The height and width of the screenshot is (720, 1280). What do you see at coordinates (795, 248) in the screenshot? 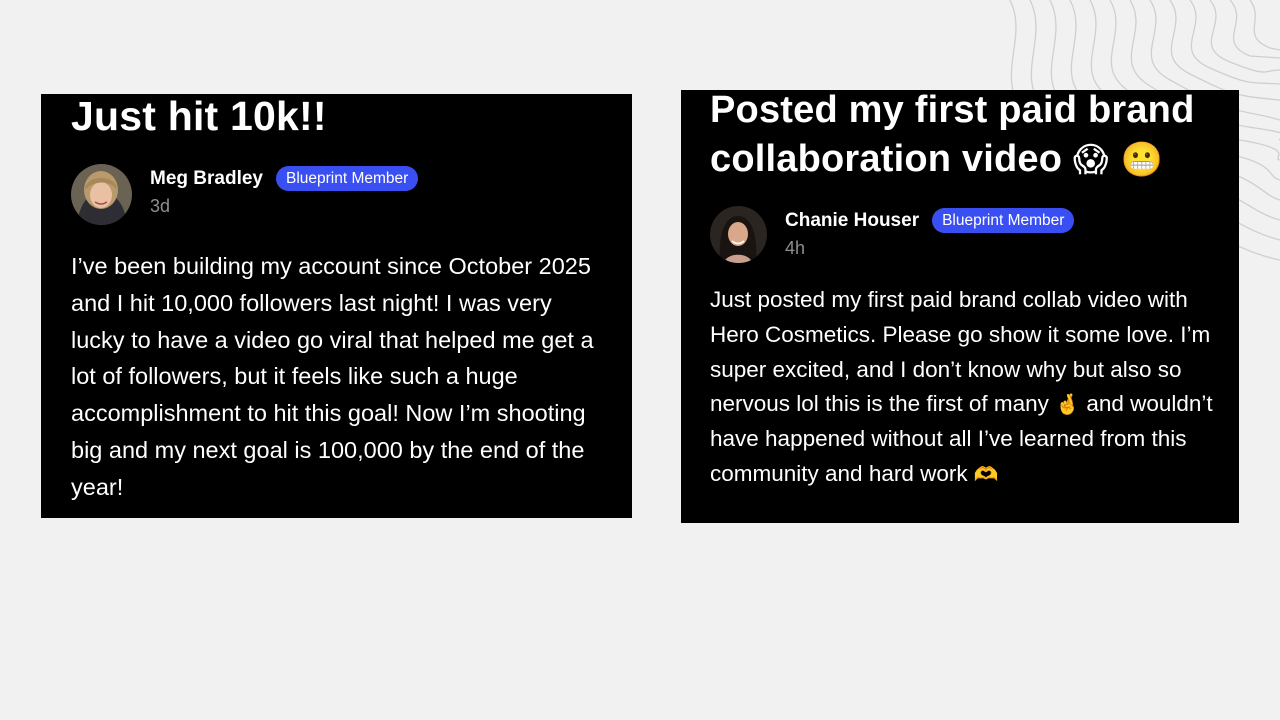
I see `post-timestamp: 4h` at bounding box center [795, 248].